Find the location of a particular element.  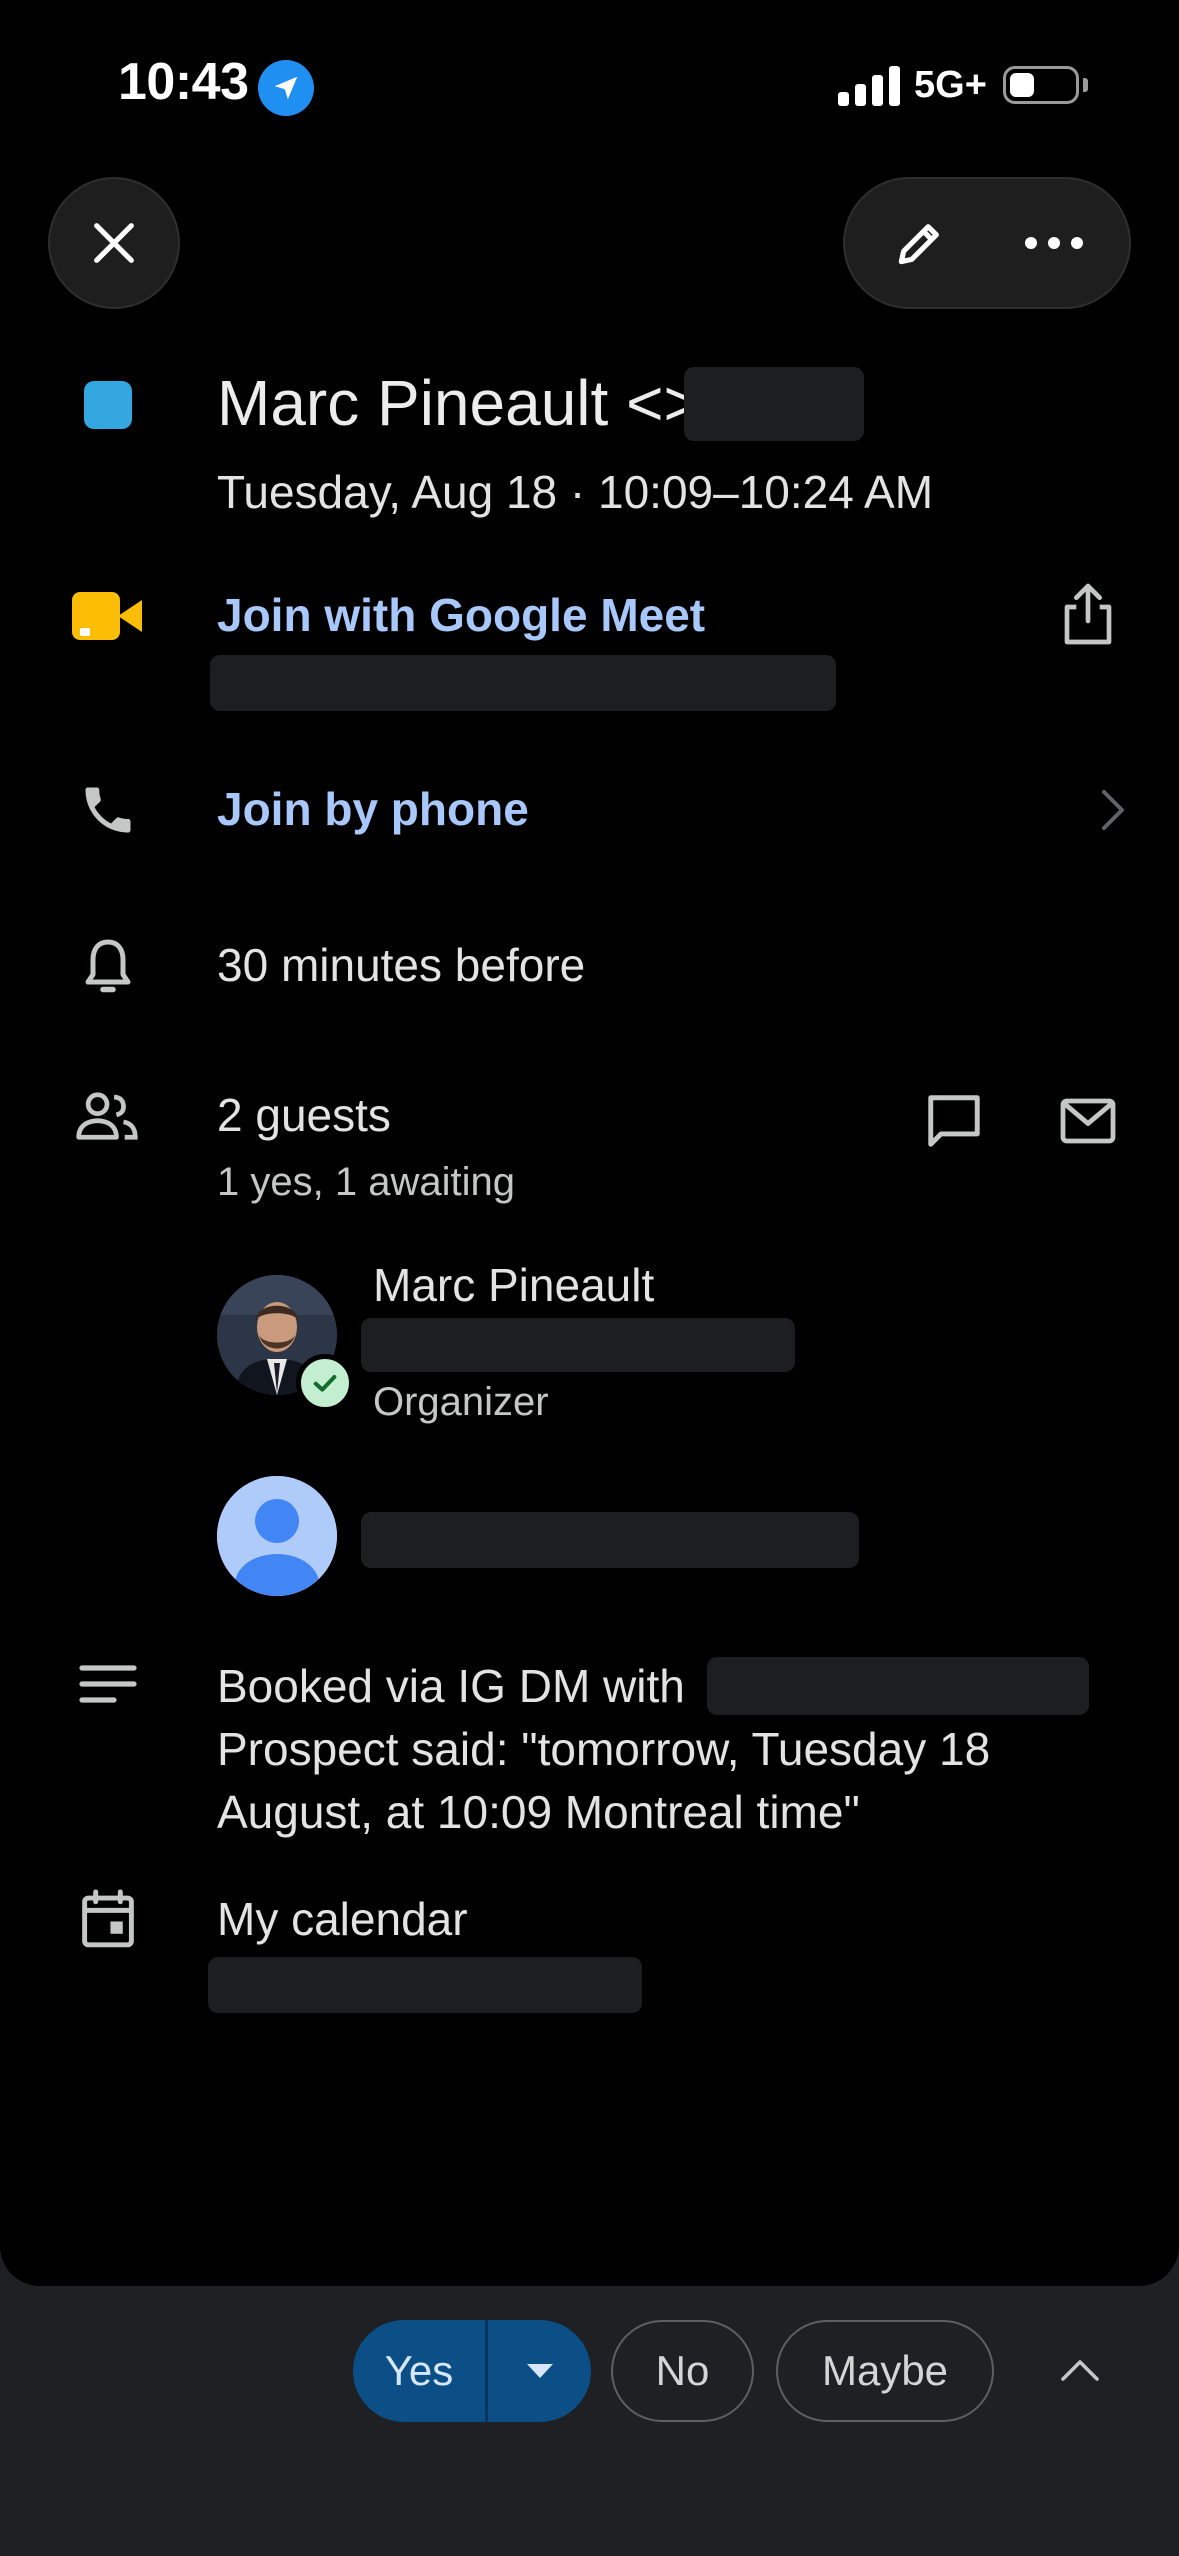

chevron-right-icon is located at coordinates (1113, 812).